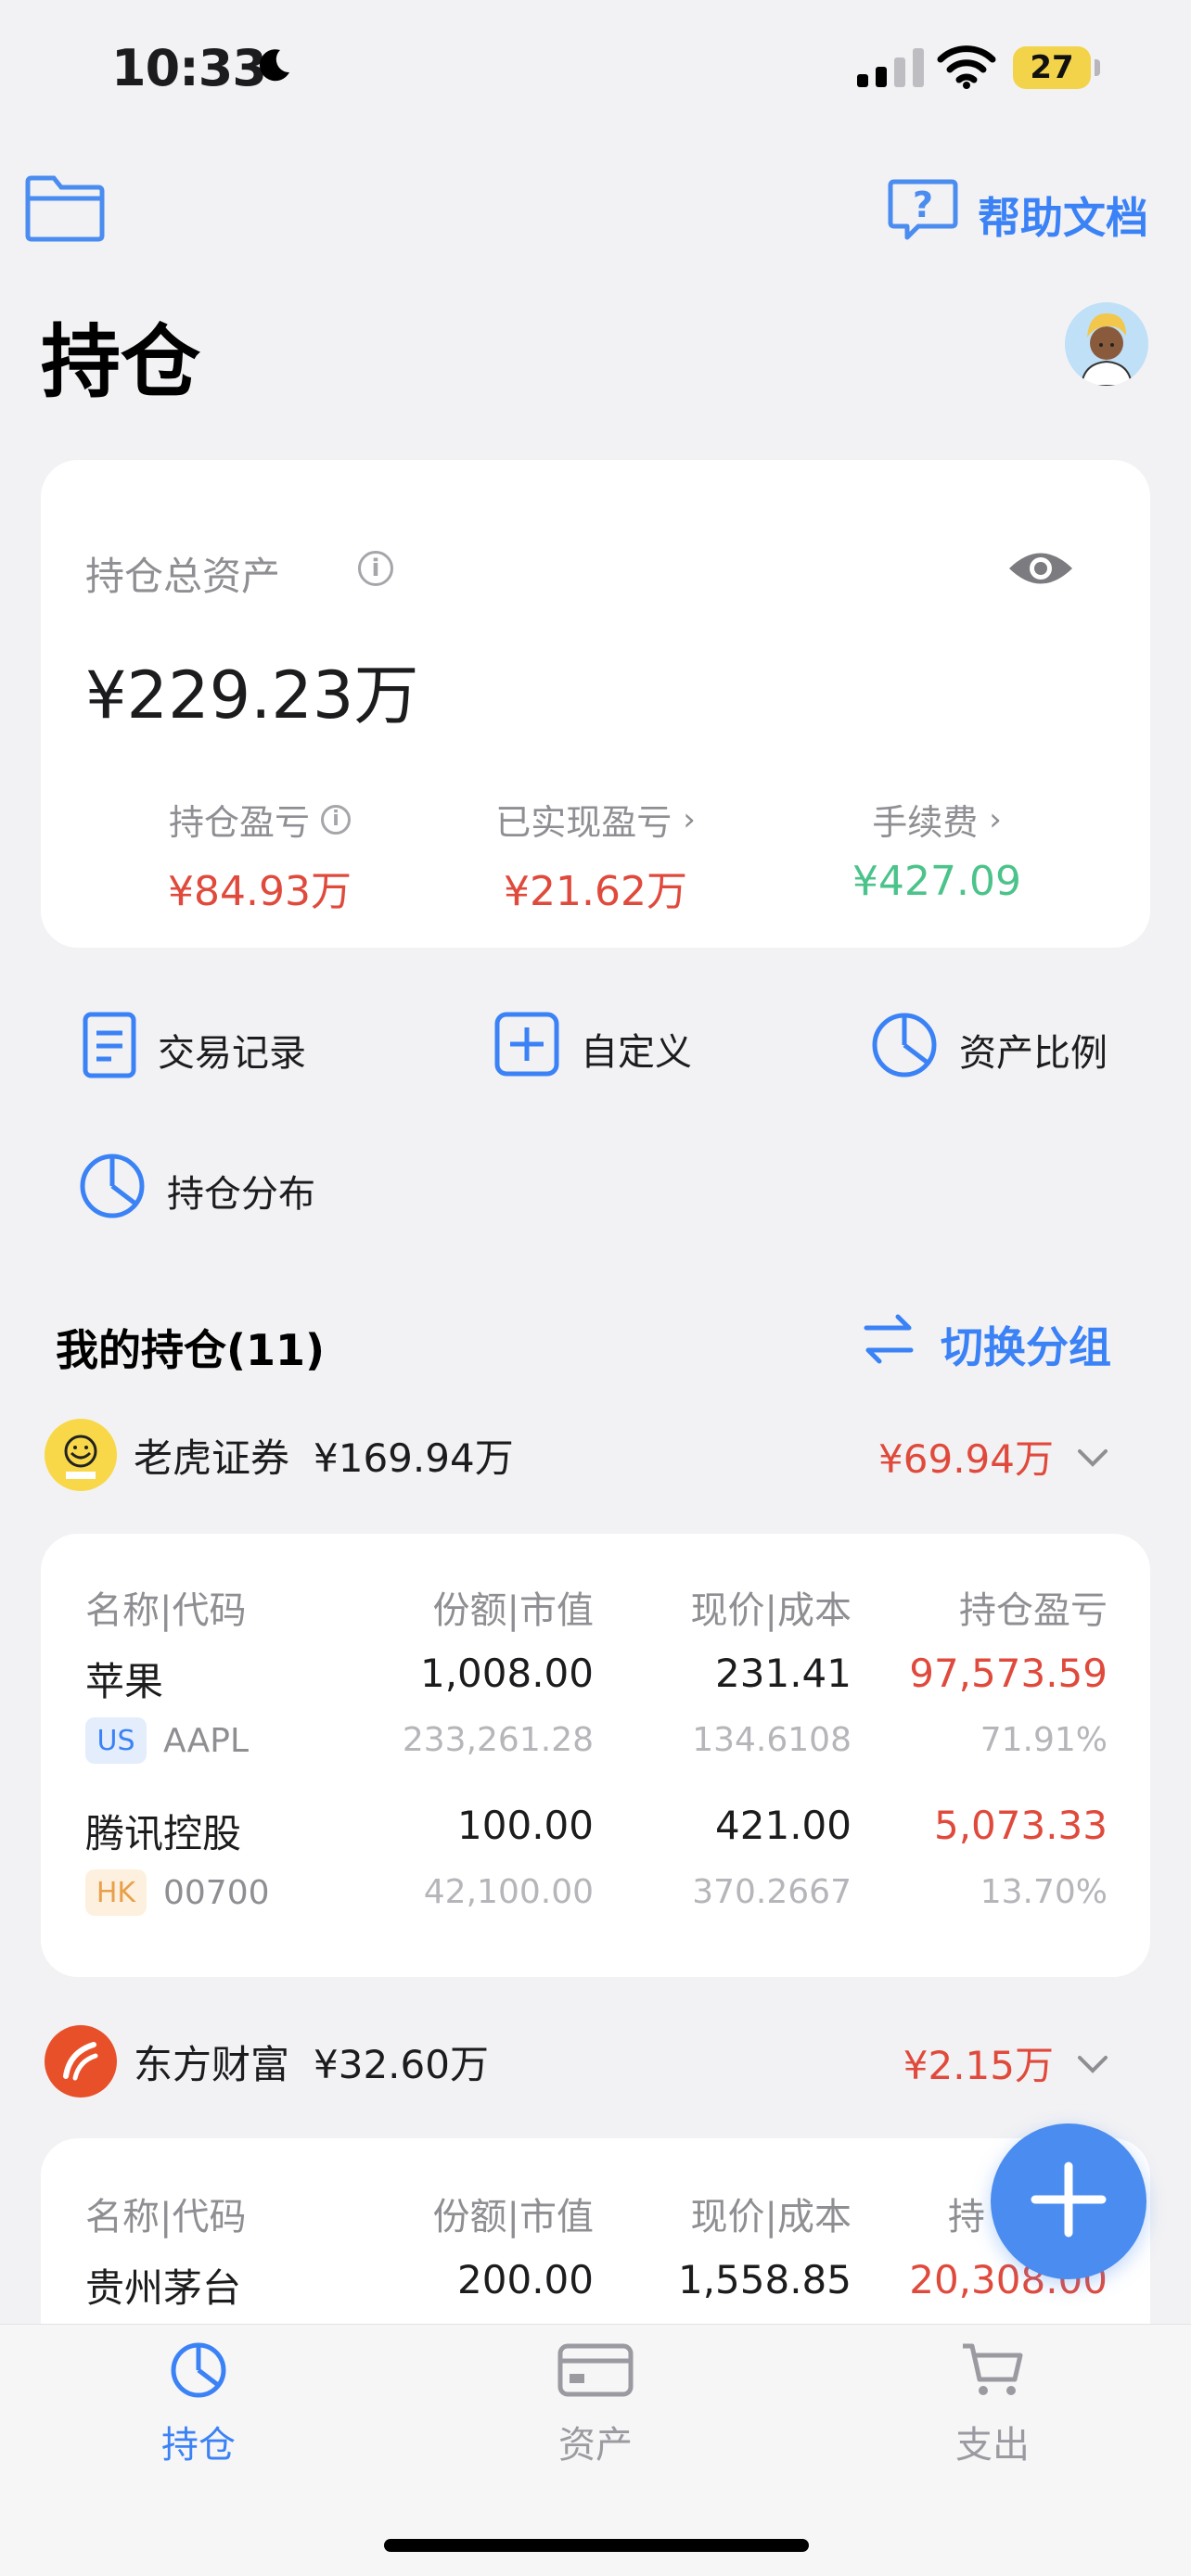 The image size is (1191, 2576). I want to click on cart-icon, so click(992, 2374).